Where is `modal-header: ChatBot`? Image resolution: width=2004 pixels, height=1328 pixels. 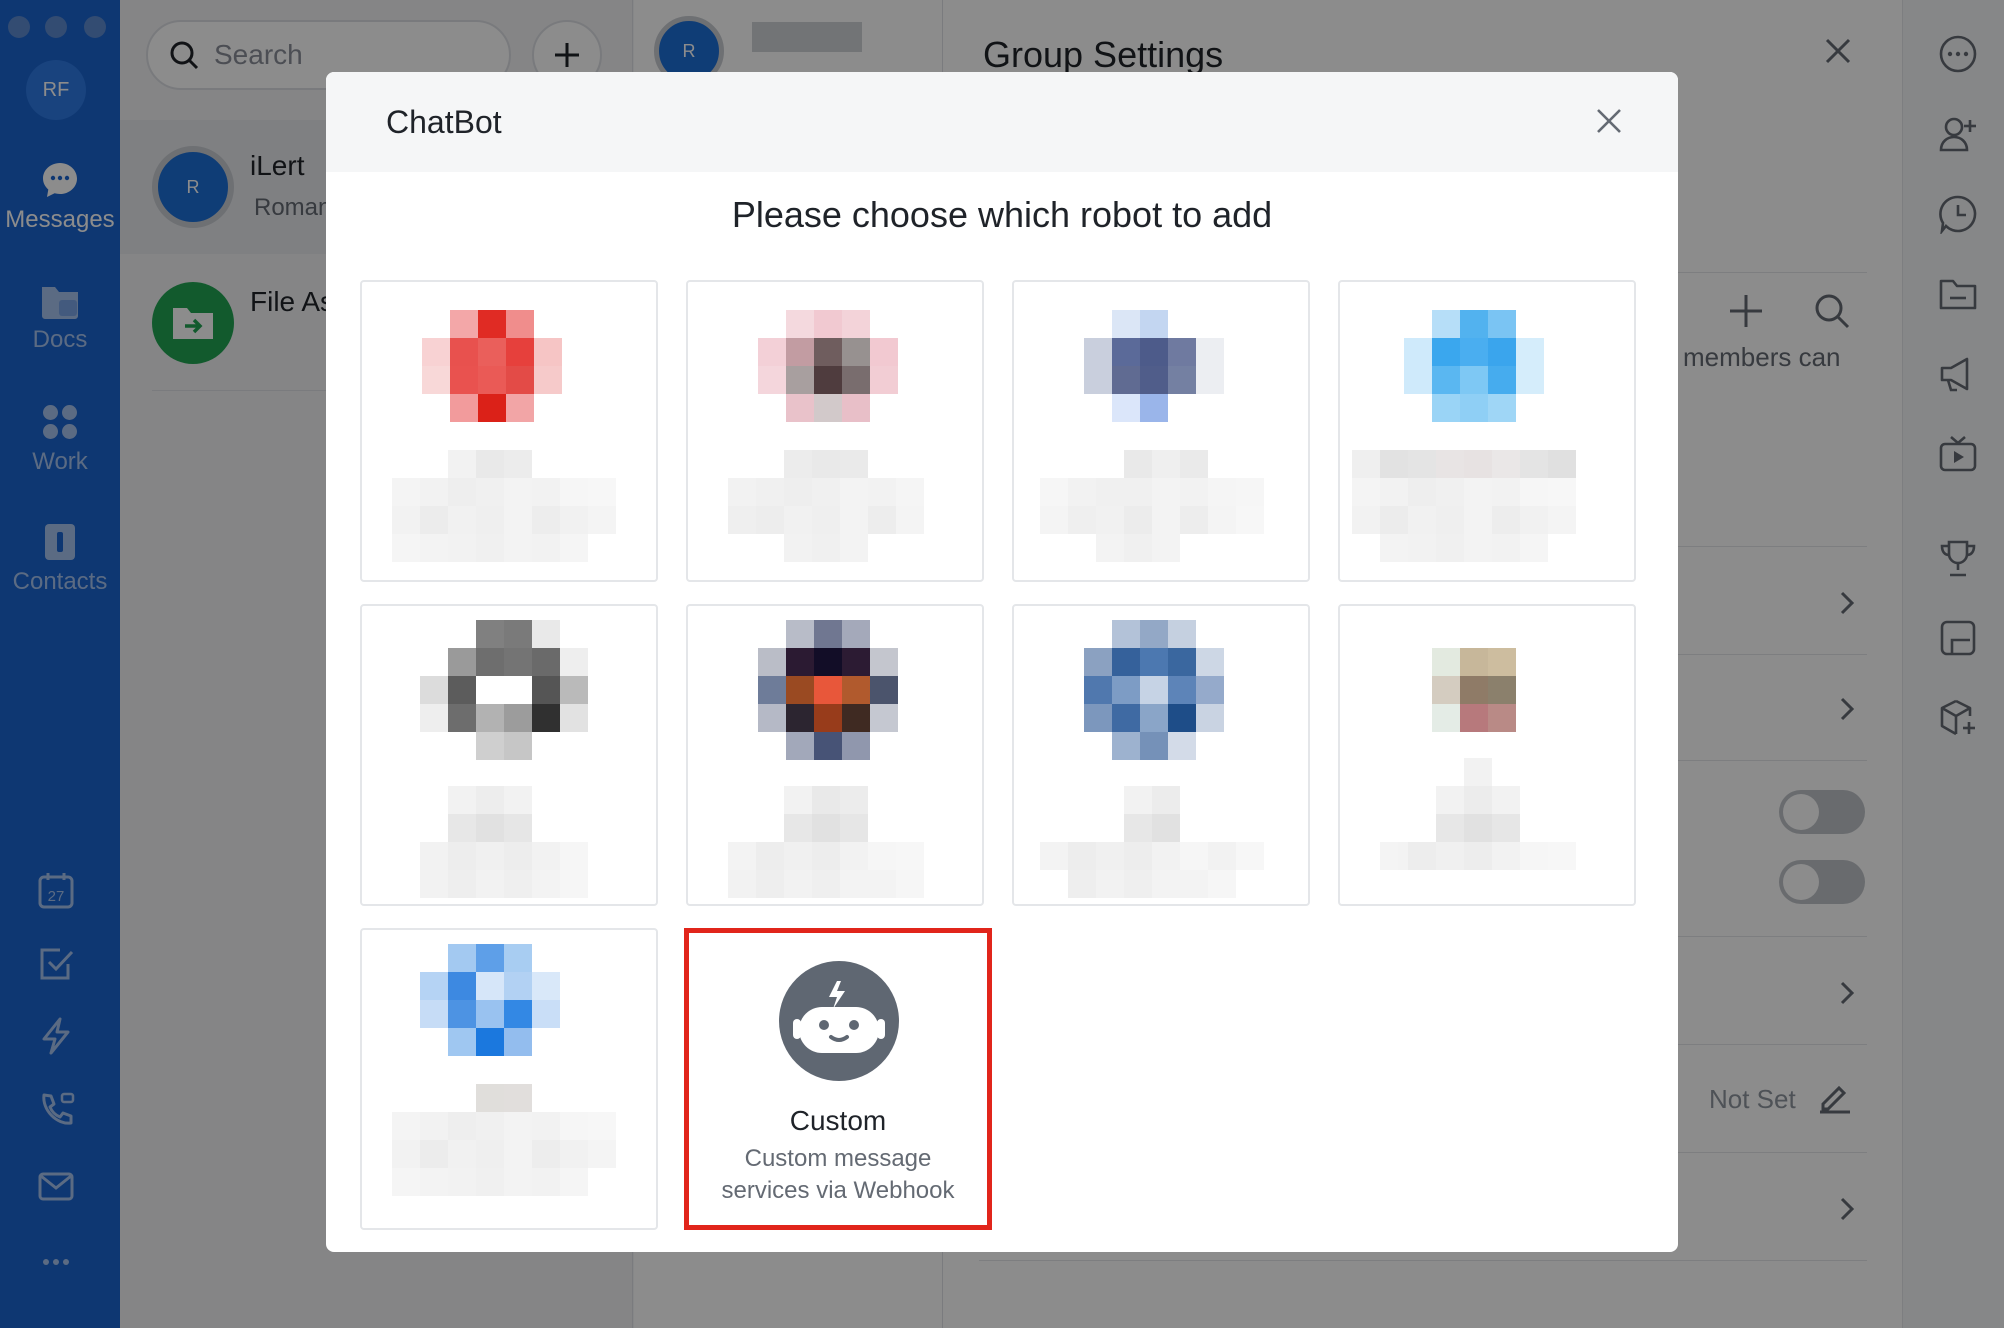 modal-header: ChatBot is located at coordinates (1002, 122).